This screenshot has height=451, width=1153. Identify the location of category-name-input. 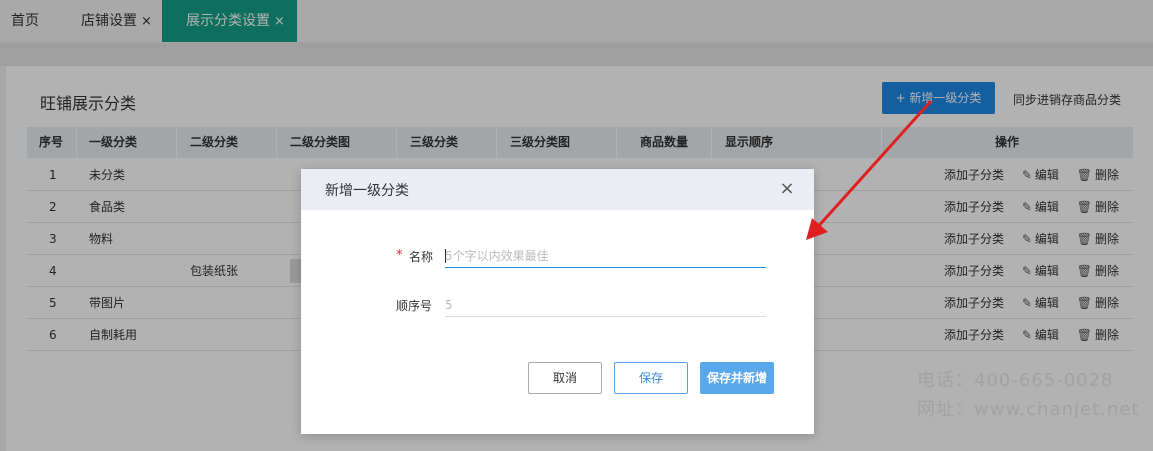
(605, 256).